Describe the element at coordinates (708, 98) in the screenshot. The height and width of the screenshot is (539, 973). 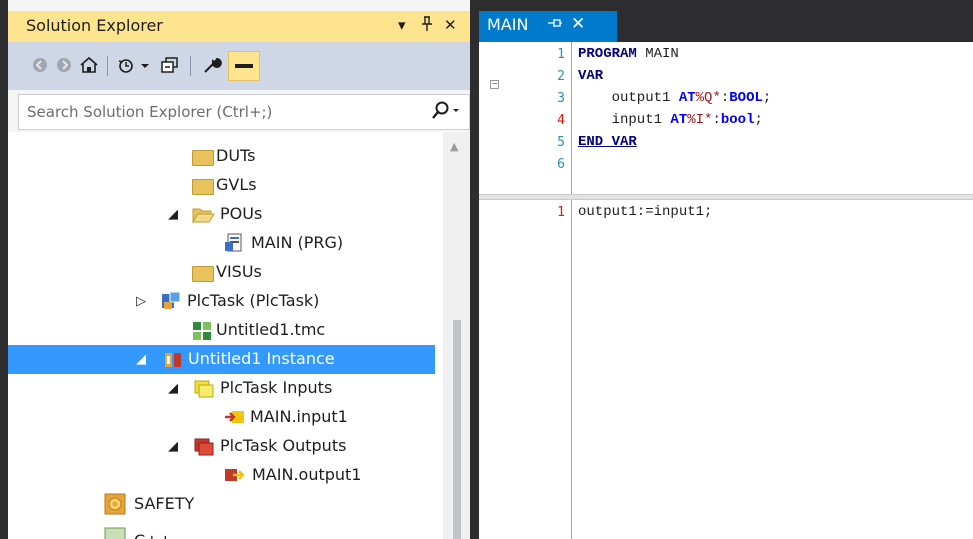
I see `address: %Q*` at that location.